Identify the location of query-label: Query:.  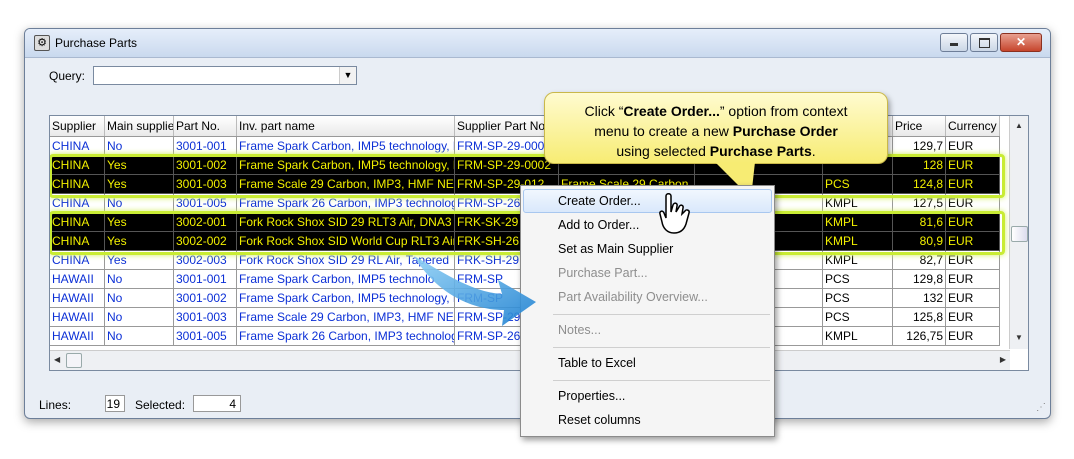
(67, 76).